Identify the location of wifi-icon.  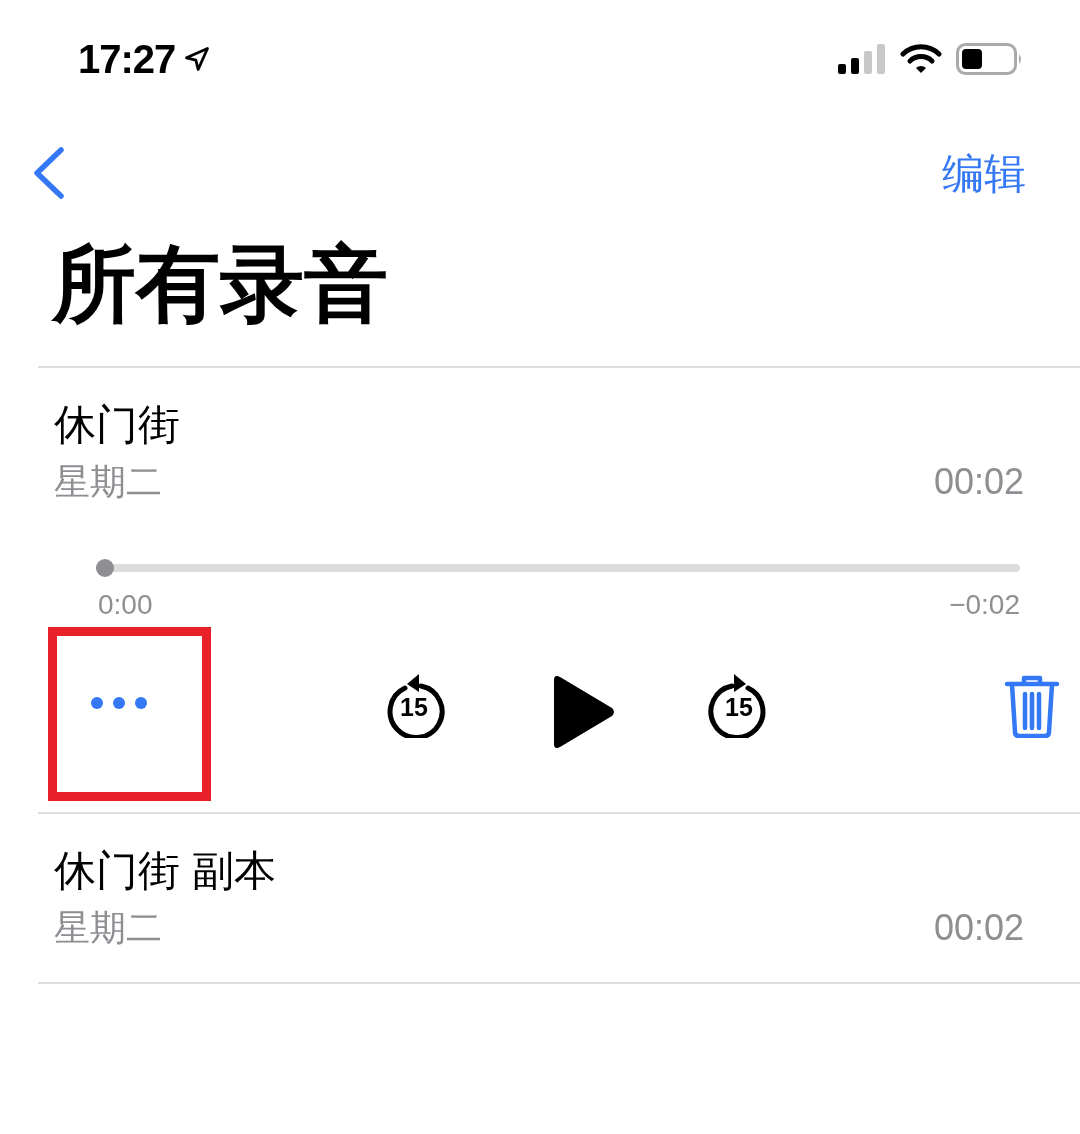
(921, 59).